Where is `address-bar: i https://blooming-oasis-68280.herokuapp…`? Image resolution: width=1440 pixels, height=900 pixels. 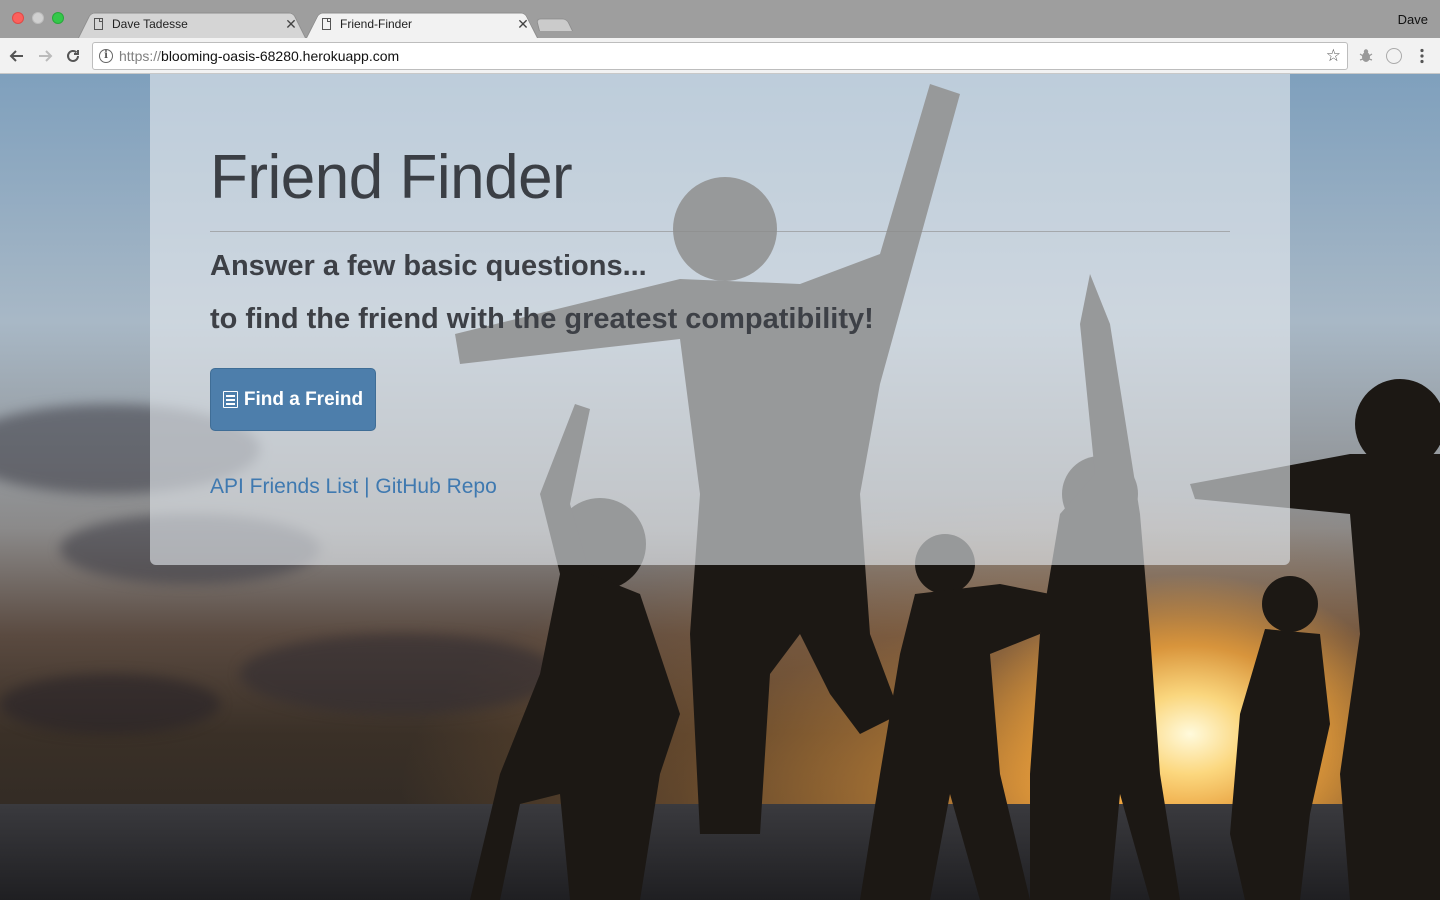 address-bar: i https://blooming-oasis-68280.herokuapp… is located at coordinates (720, 56).